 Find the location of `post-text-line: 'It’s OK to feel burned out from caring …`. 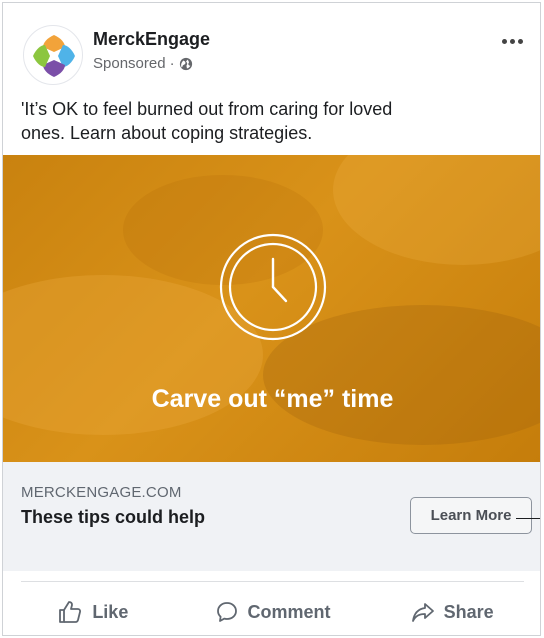

post-text-line: 'It’s OK to feel burned out from caring … is located at coordinates (207, 109).